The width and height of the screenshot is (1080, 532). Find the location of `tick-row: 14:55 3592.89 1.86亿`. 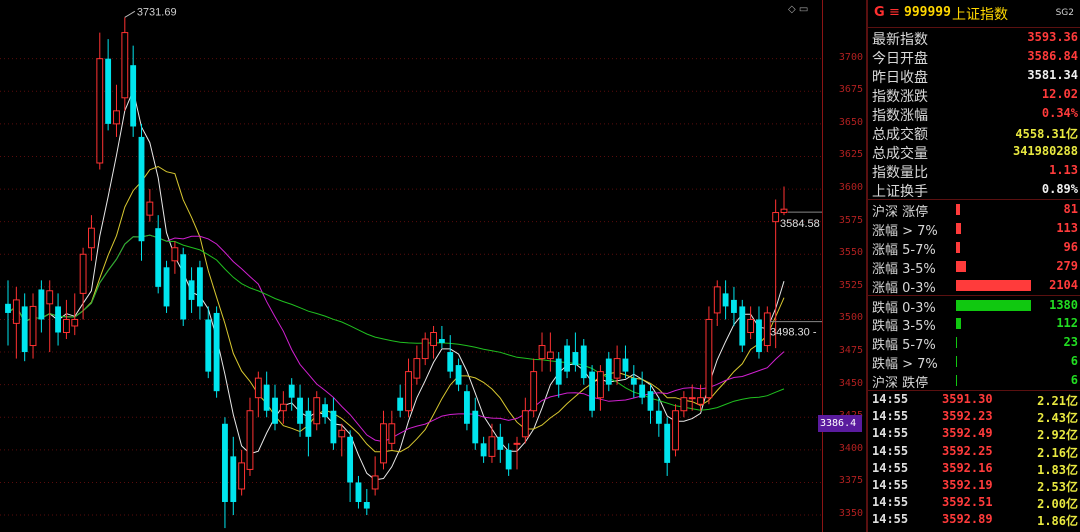

tick-row: 14:55 3592.89 1.86亿 is located at coordinates (974, 519).